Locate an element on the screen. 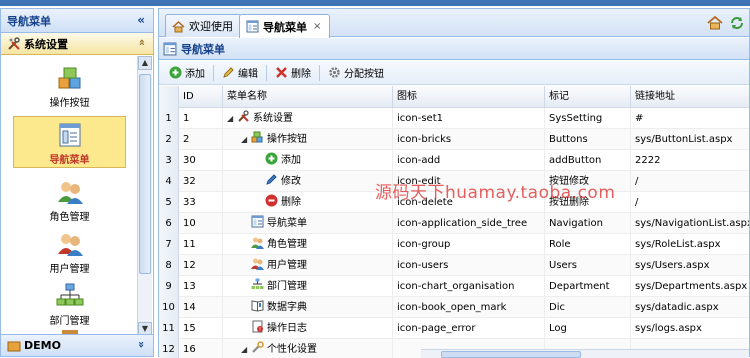 The image size is (750, 358). table-row: 11 15! 操作日志 icon-page_error Log sys/logs.aspx is located at coordinates (454, 328).